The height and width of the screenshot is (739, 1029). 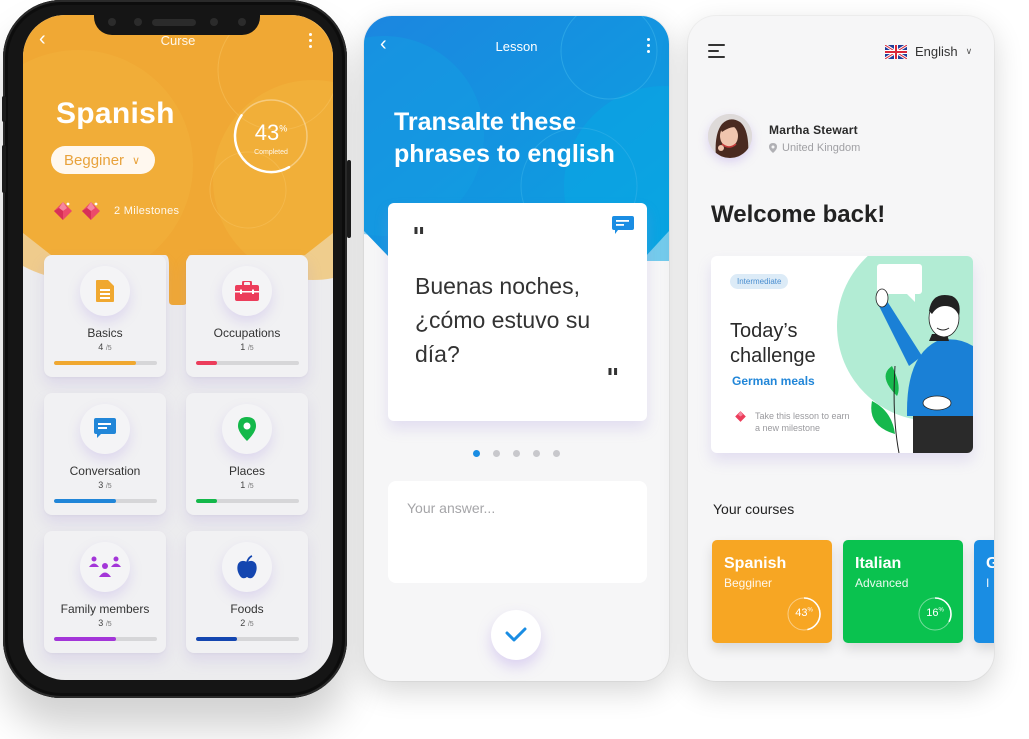 I want to click on level-dropdown: Begginer ∨, so click(x=103, y=160).